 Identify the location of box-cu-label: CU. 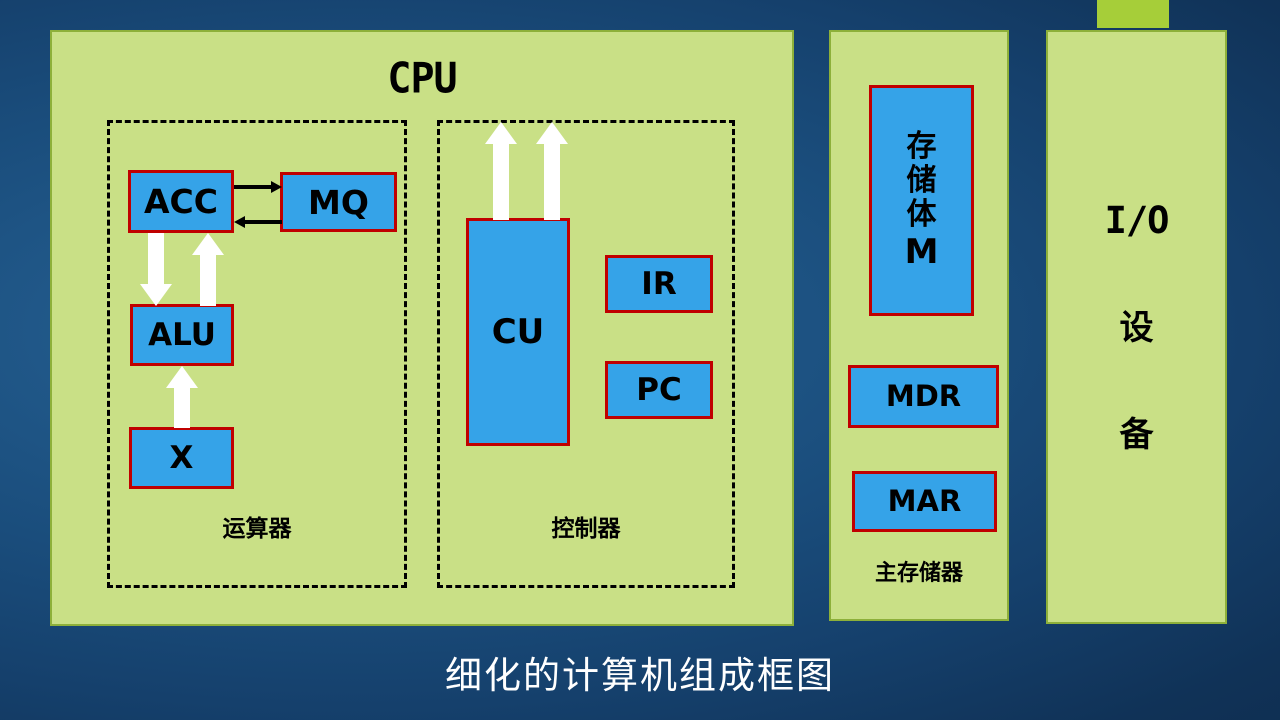
(518, 332).